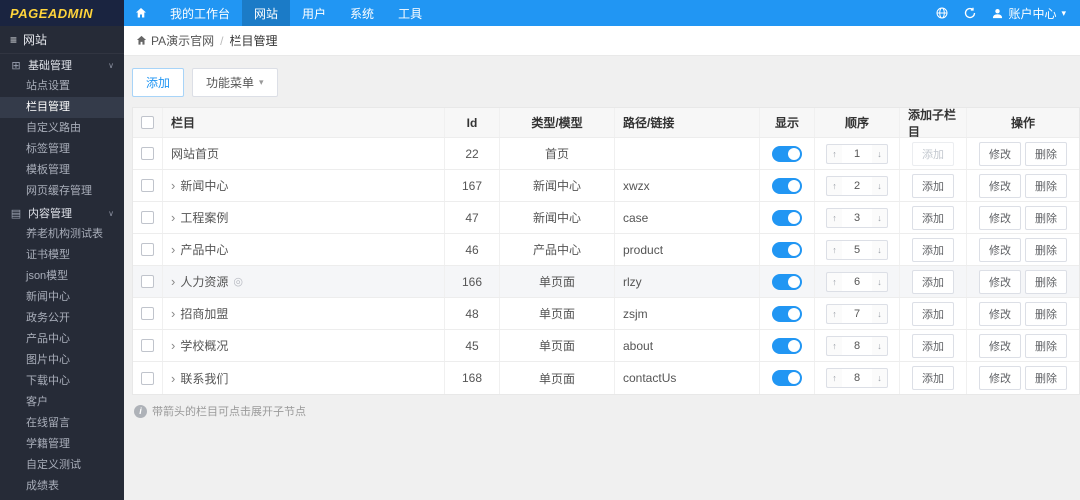 The image size is (1080, 500). What do you see at coordinates (204, 313) in the screenshot?
I see `column-name-cell: 招商加盟` at bounding box center [204, 313].